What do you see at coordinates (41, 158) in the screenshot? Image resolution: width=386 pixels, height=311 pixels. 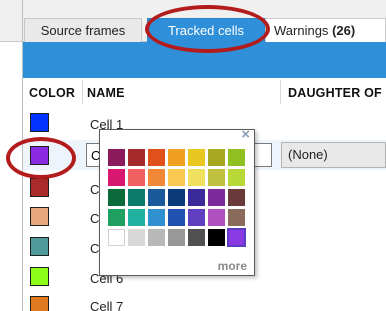 I see `highlight-ellipse-swatch` at bounding box center [41, 158].